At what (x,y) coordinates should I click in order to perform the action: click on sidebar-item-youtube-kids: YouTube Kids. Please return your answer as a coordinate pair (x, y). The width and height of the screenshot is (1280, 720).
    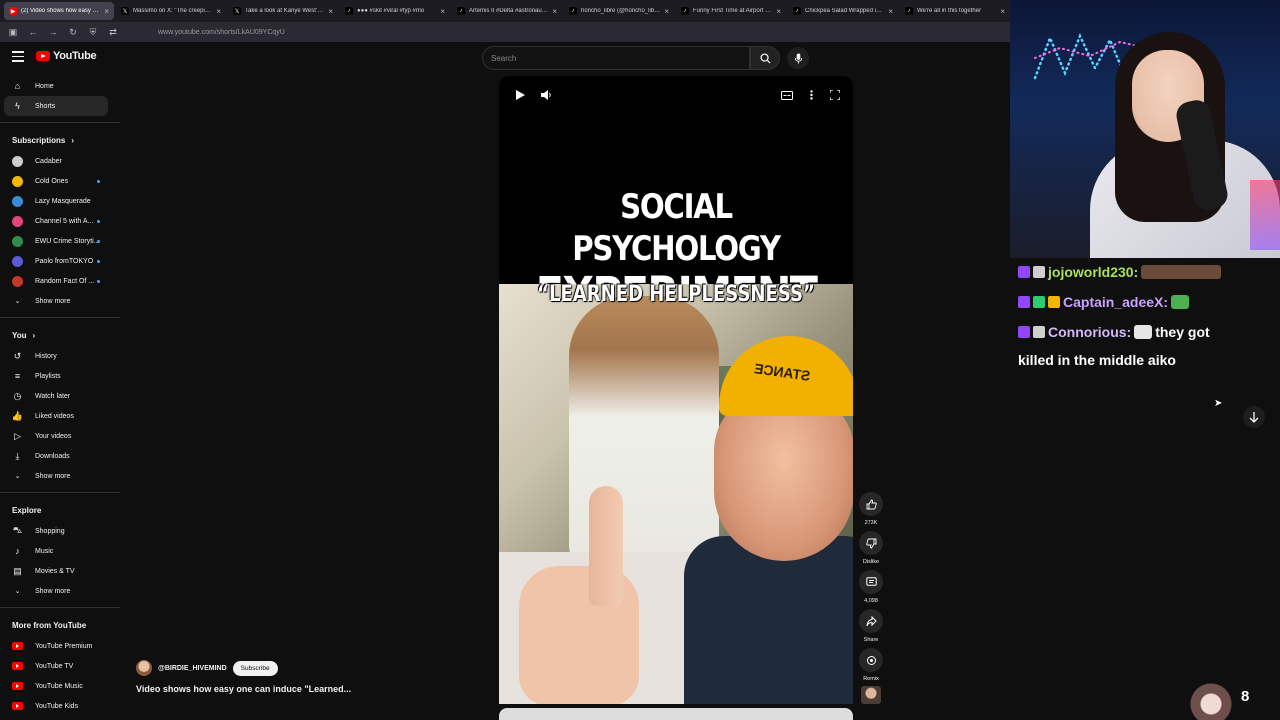
    Looking at the image, I should click on (60, 706).